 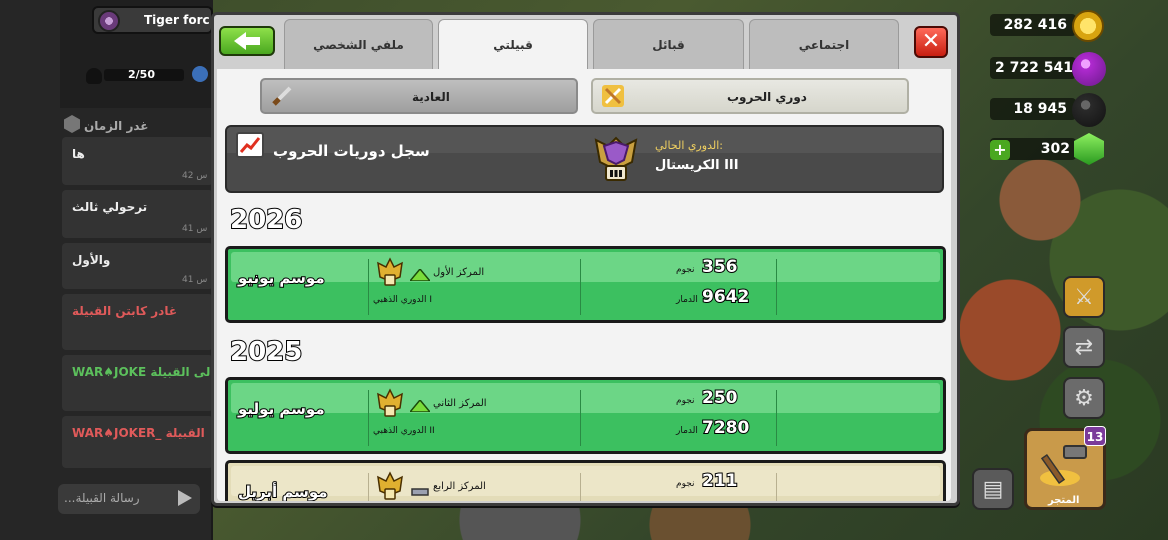 What do you see at coordinates (824, 44) in the screenshot?
I see `tab-social: اجتماعي` at bounding box center [824, 44].